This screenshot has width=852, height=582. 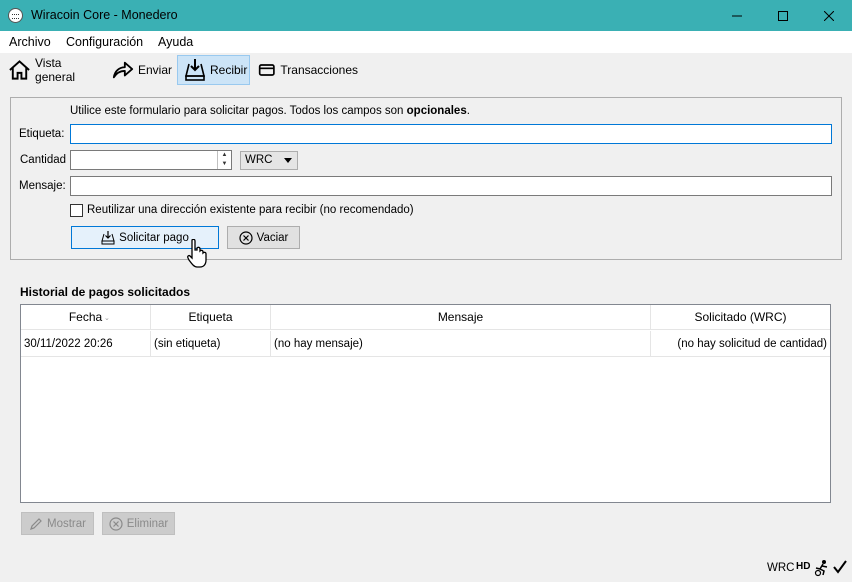 I want to click on tab-transactions: Transacciones, so click(x=308, y=70).